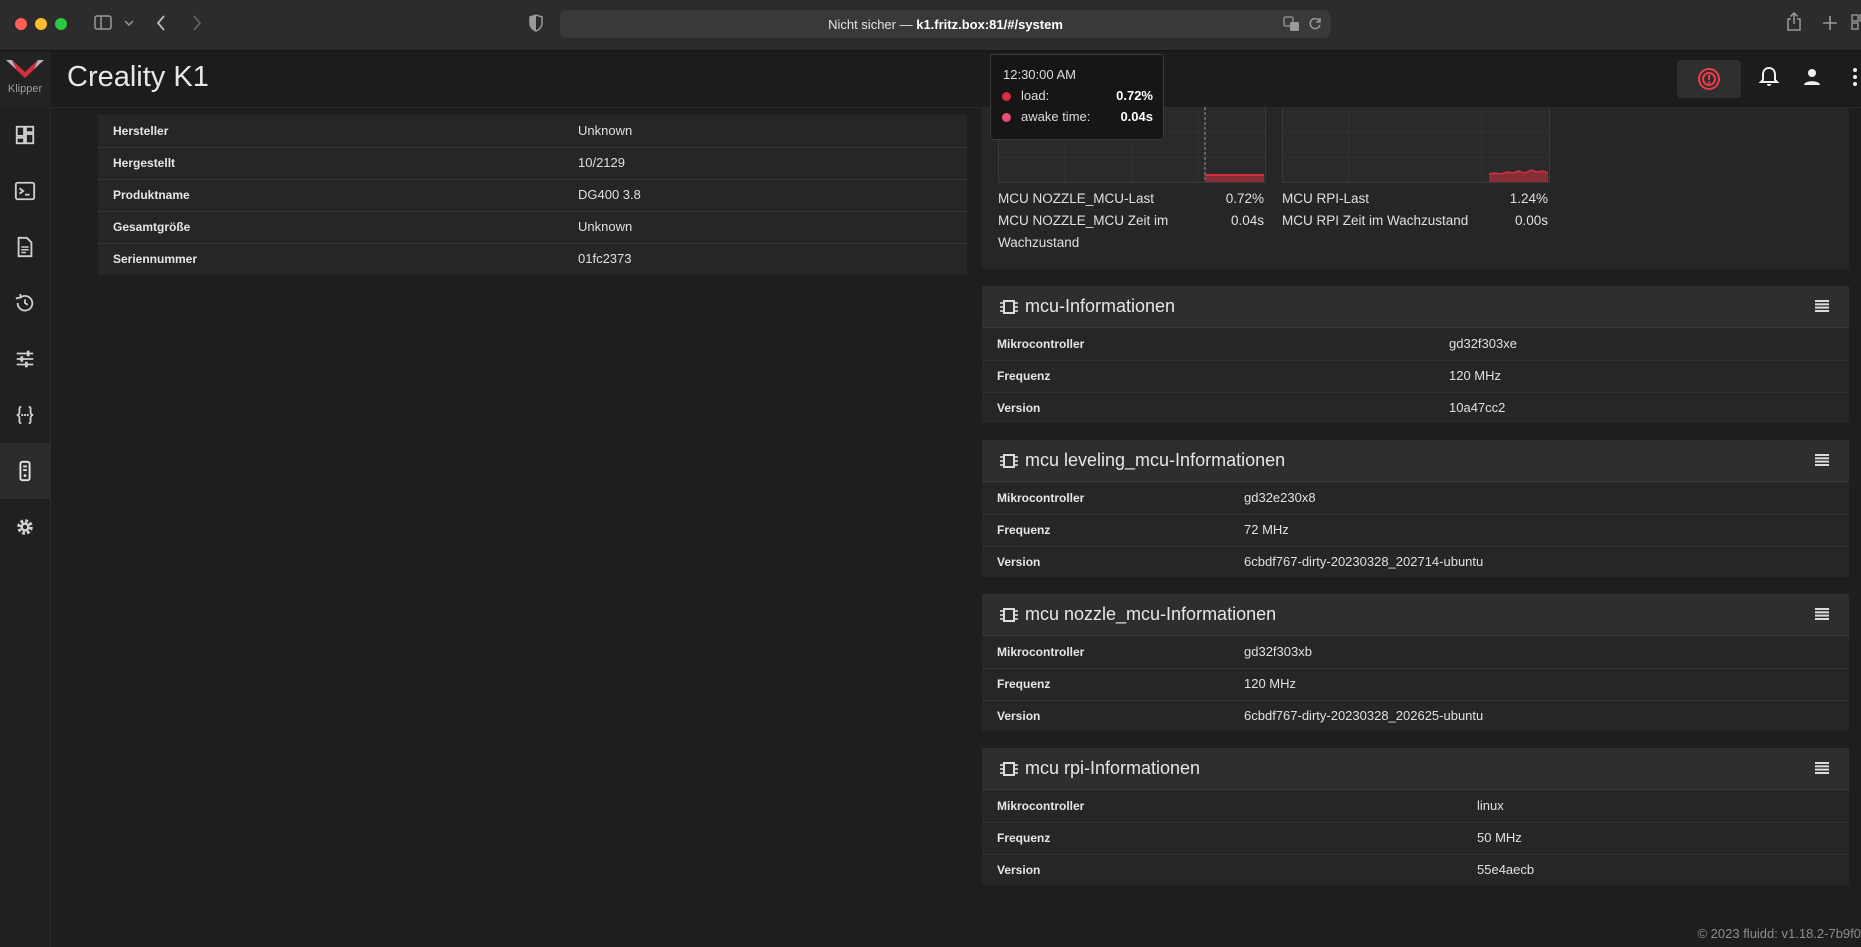 This screenshot has width=1861, height=947. I want to click on info-value: 50 MHz, so click(1499, 837).